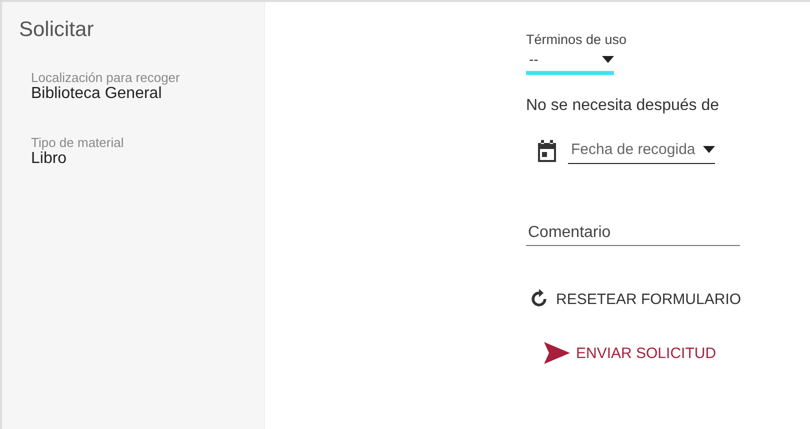  What do you see at coordinates (557, 353) in the screenshot?
I see `send-icon` at bounding box center [557, 353].